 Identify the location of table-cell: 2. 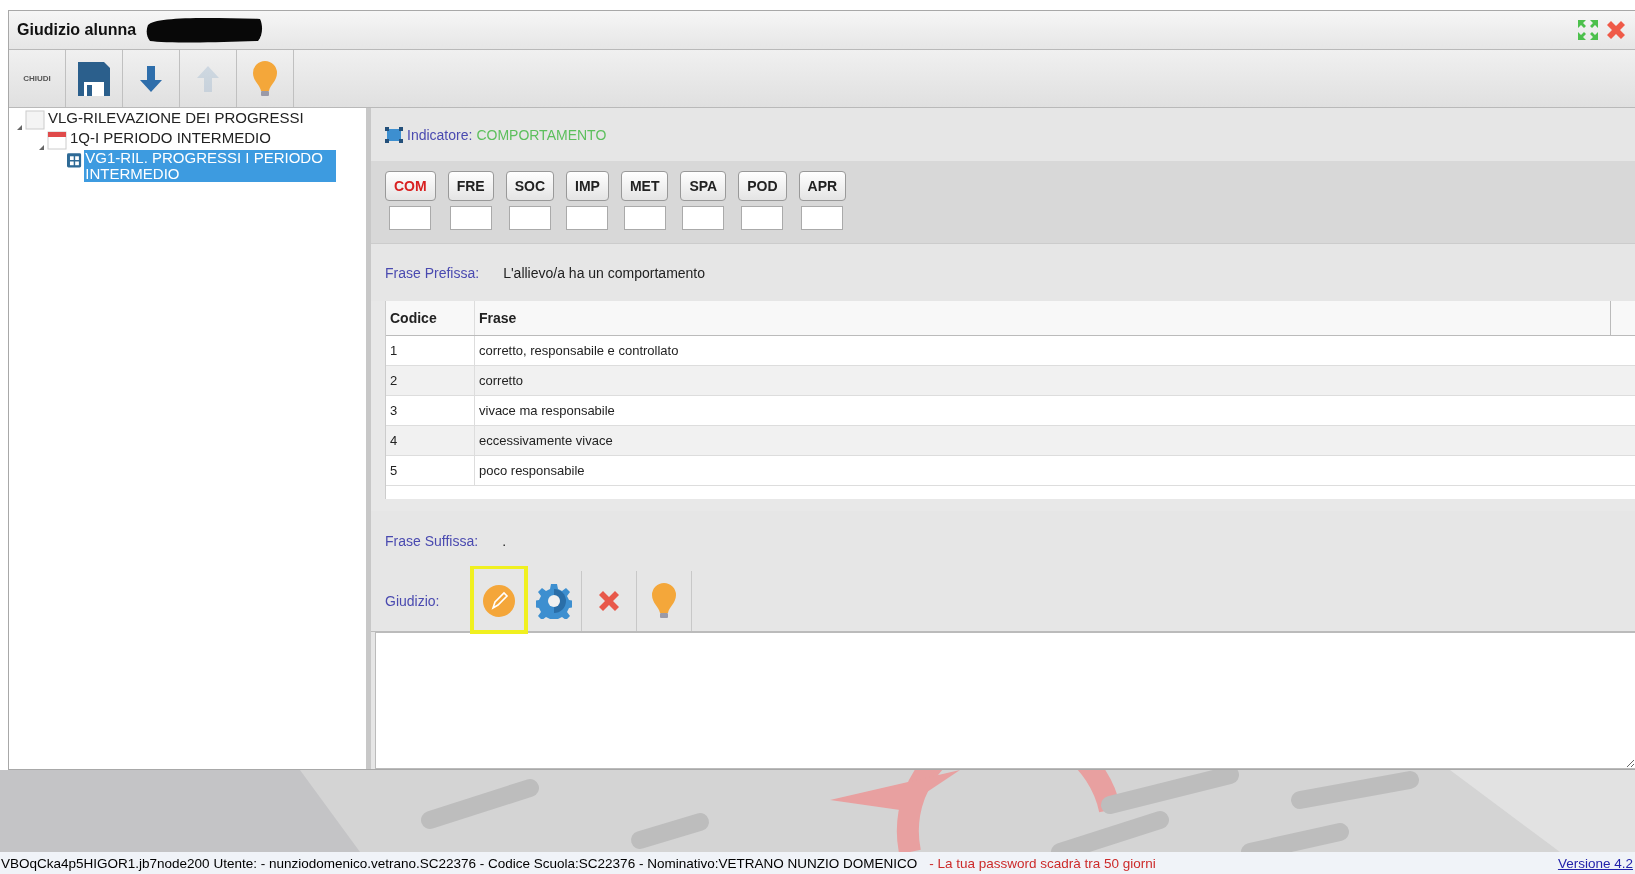
(430, 380).